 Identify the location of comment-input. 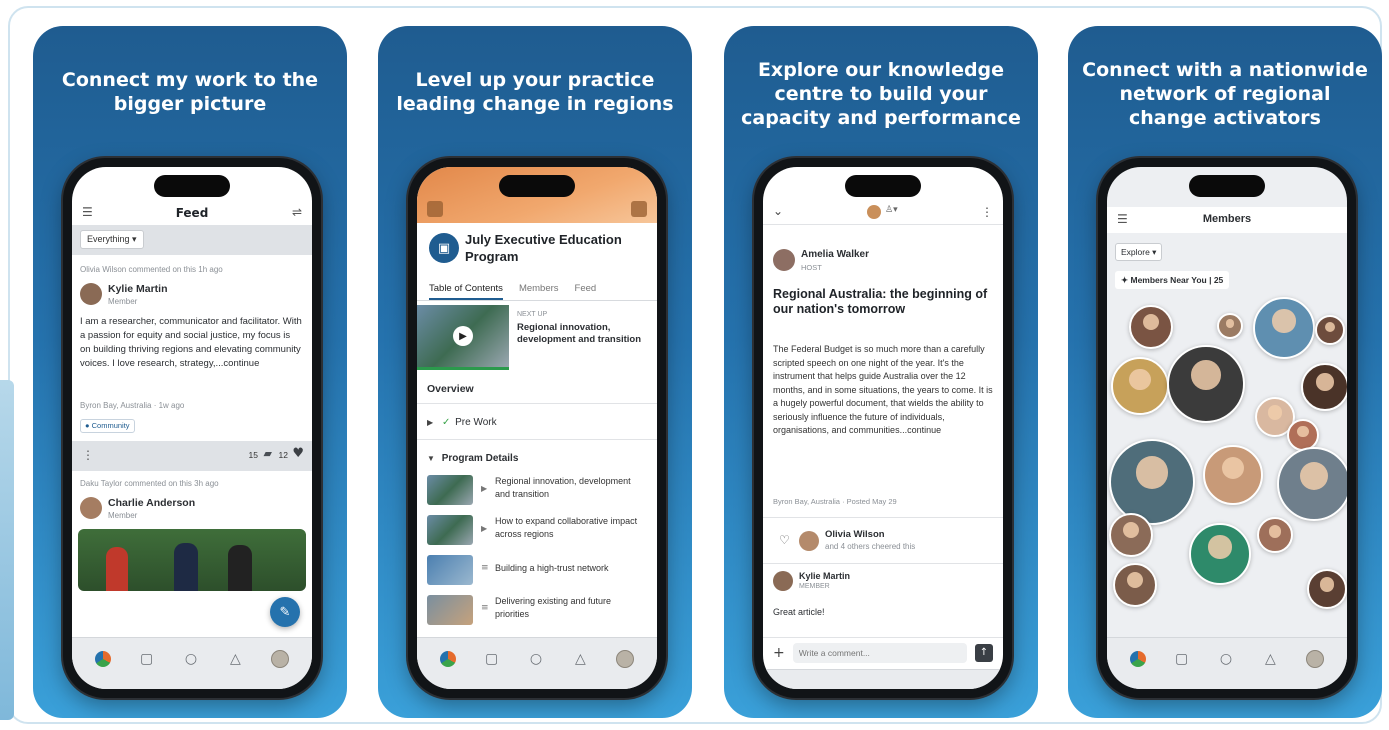
(879, 652).